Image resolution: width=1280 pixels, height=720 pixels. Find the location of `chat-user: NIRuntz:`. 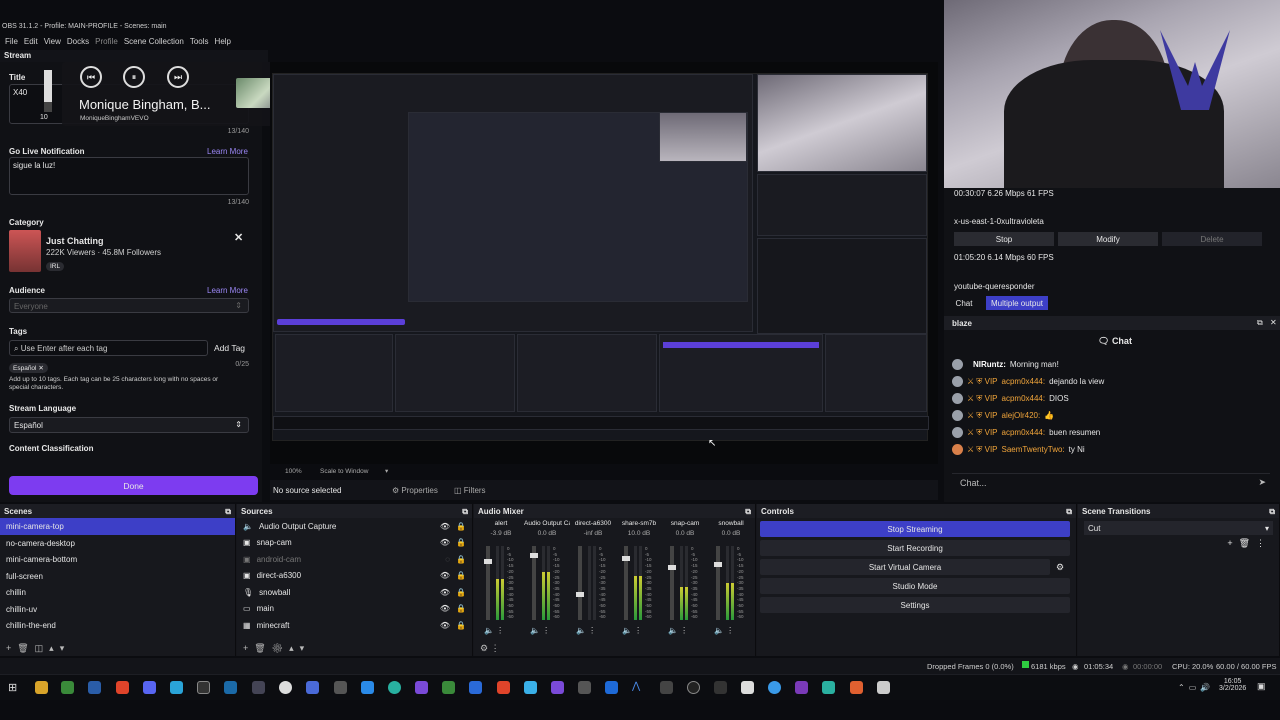

chat-user: NIRuntz: is located at coordinates (989, 364).